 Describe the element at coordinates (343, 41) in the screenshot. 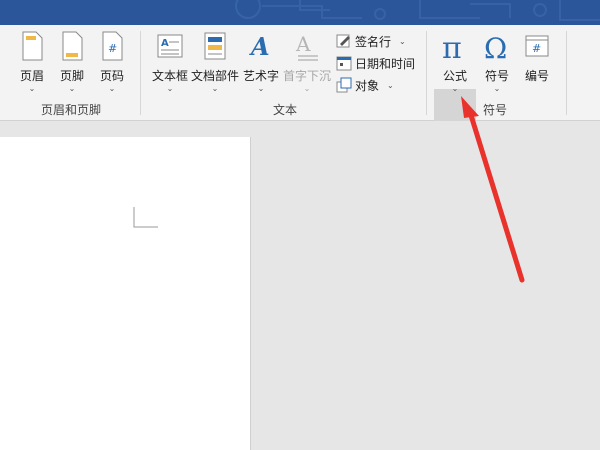

I see `signature-line-icon` at that location.